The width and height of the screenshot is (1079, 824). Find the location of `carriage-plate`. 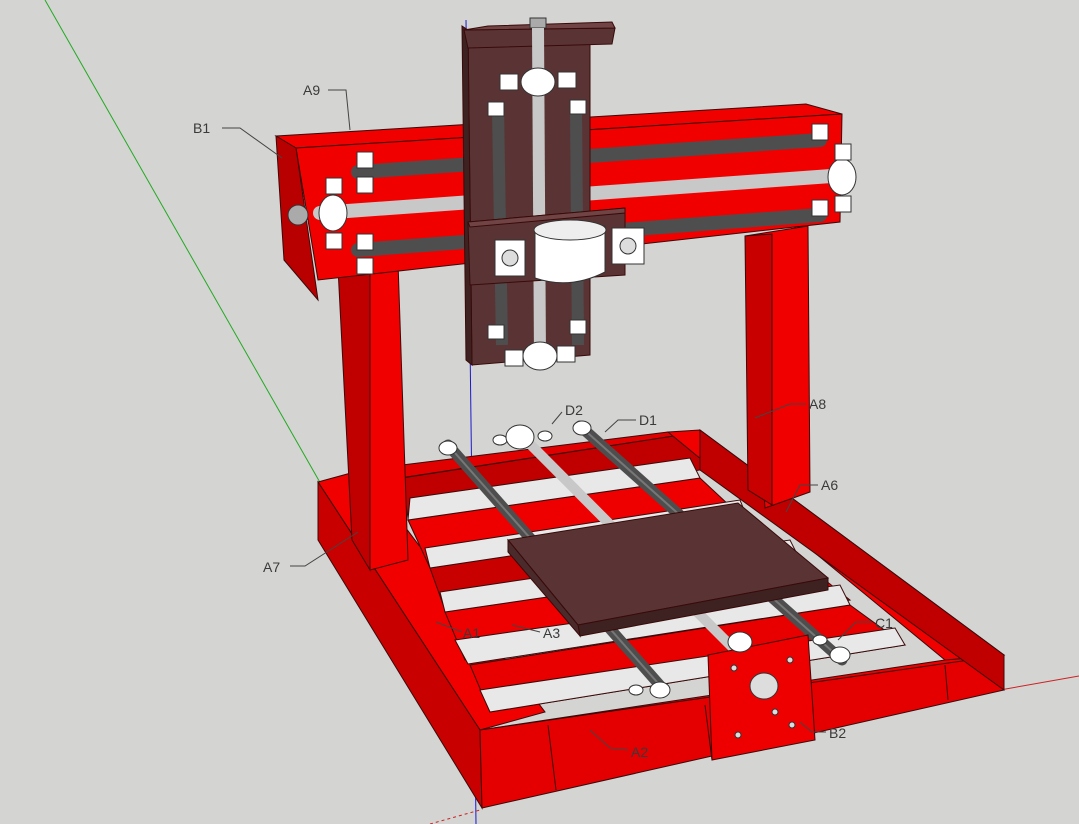

carriage-plate is located at coordinates (556, 246).